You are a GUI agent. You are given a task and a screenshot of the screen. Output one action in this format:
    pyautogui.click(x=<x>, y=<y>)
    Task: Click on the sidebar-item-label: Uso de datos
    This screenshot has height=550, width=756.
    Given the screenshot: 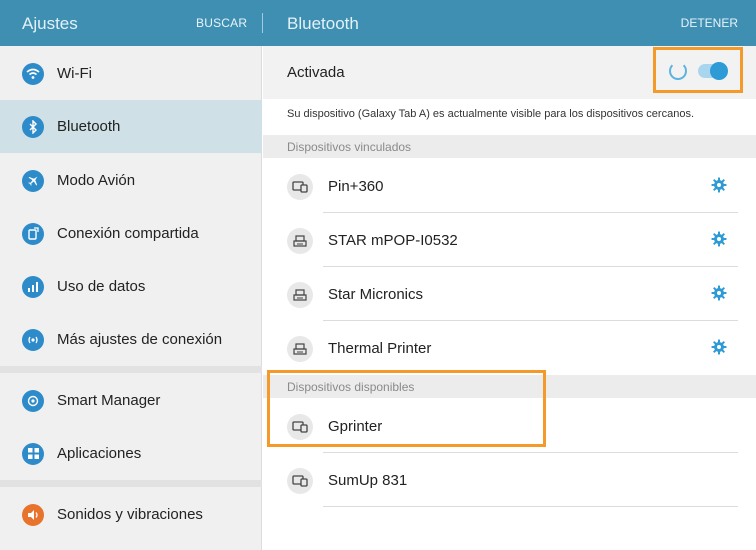 What is the action you would take?
    pyautogui.click(x=101, y=286)
    